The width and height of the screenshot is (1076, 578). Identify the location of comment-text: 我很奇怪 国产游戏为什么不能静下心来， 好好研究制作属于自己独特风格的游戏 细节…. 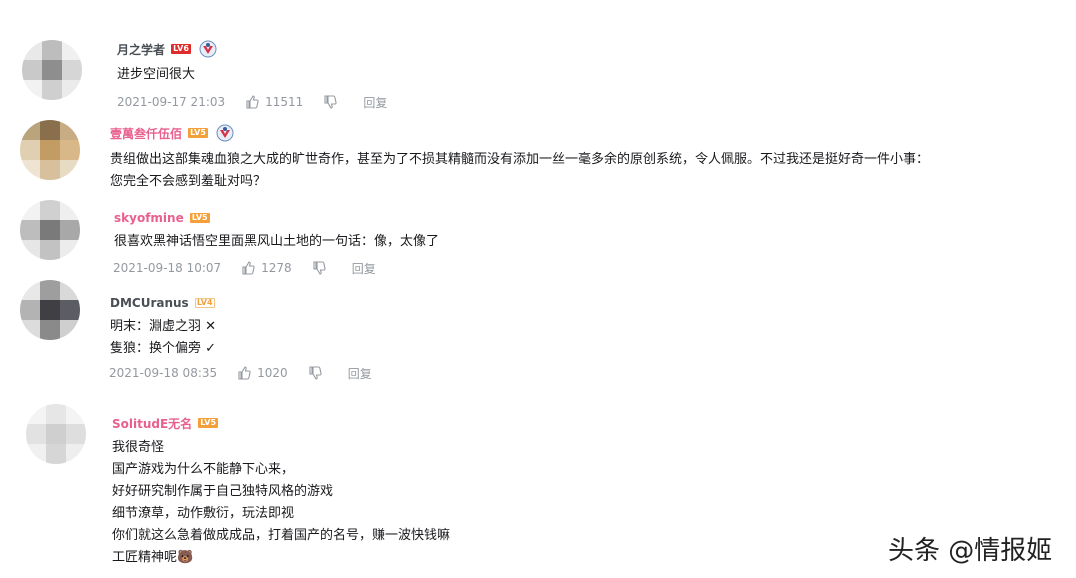
(281, 502).